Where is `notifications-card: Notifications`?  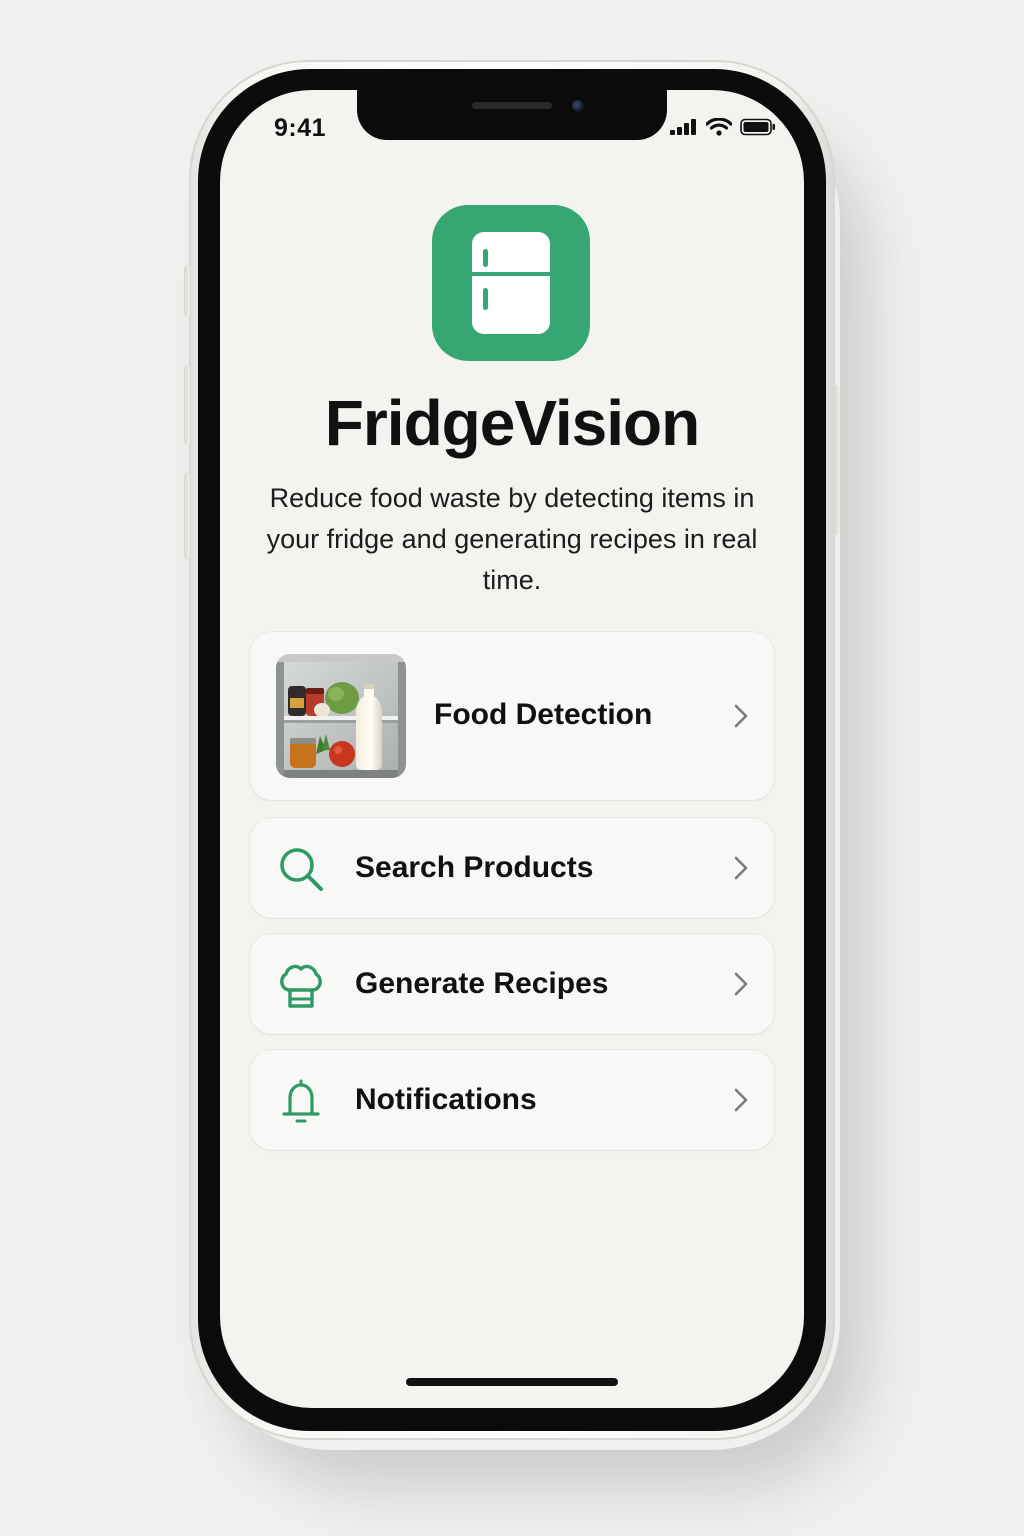 notifications-card: Notifications is located at coordinates (512, 1100).